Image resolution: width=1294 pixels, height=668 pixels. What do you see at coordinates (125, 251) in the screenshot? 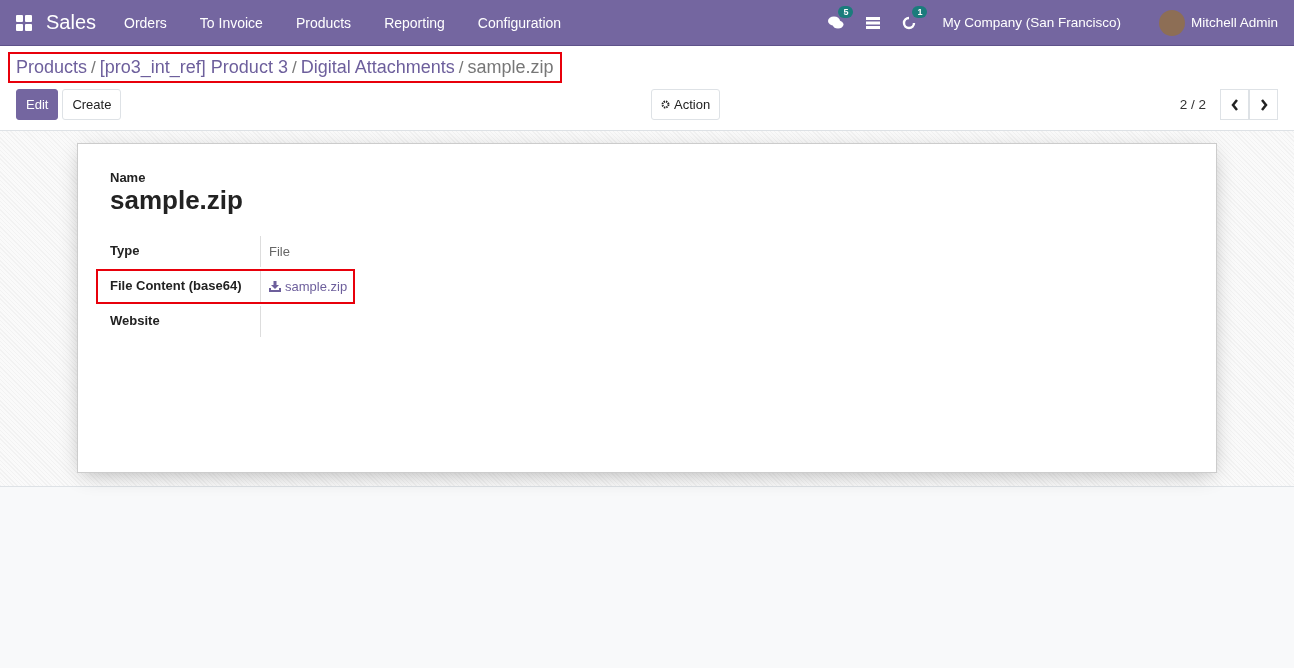
I see `field-label: Type` at bounding box center [125, 251].